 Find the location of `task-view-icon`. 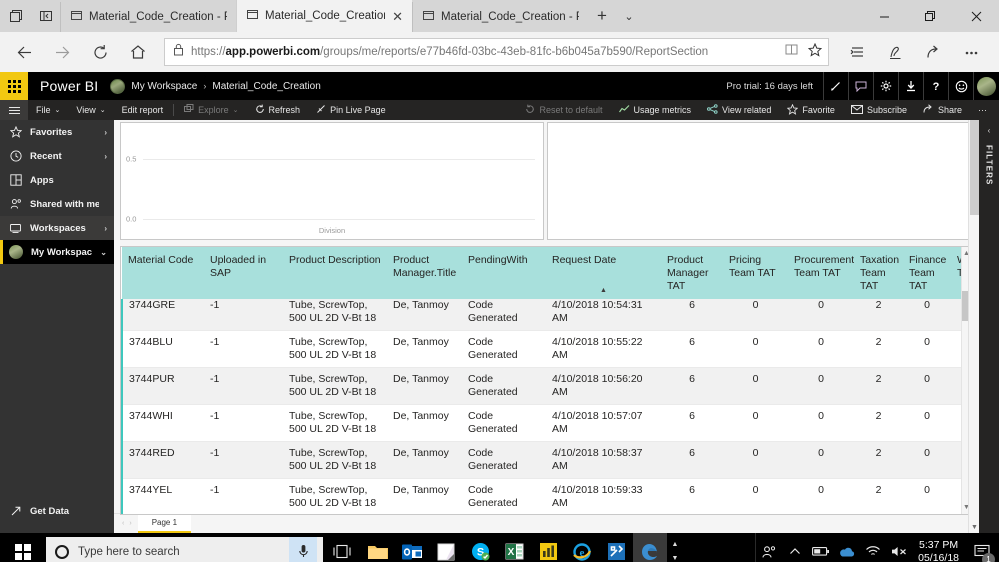

task-view-icon is located at coordinates (342, 547).